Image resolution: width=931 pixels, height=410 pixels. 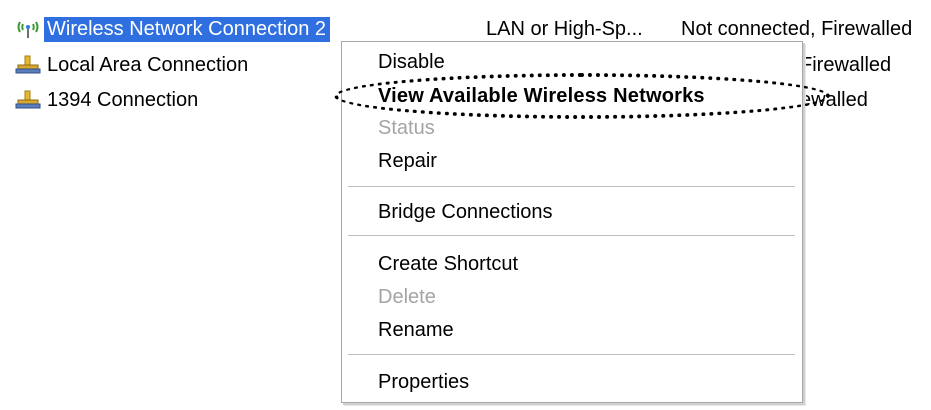 What do you see at coordinates (406, 128) in the screenshot?
I see `menu-item-status: Status` at bounding box center [406, 128].